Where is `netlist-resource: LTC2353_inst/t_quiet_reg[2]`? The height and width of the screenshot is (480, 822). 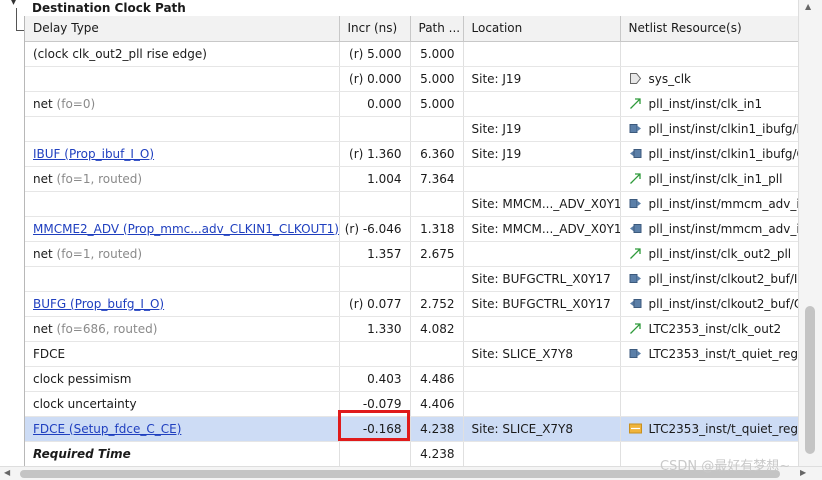 netlist-resource: LTC2353_inst/t_quiet_reg[2] is located at coordinates (713, 429).